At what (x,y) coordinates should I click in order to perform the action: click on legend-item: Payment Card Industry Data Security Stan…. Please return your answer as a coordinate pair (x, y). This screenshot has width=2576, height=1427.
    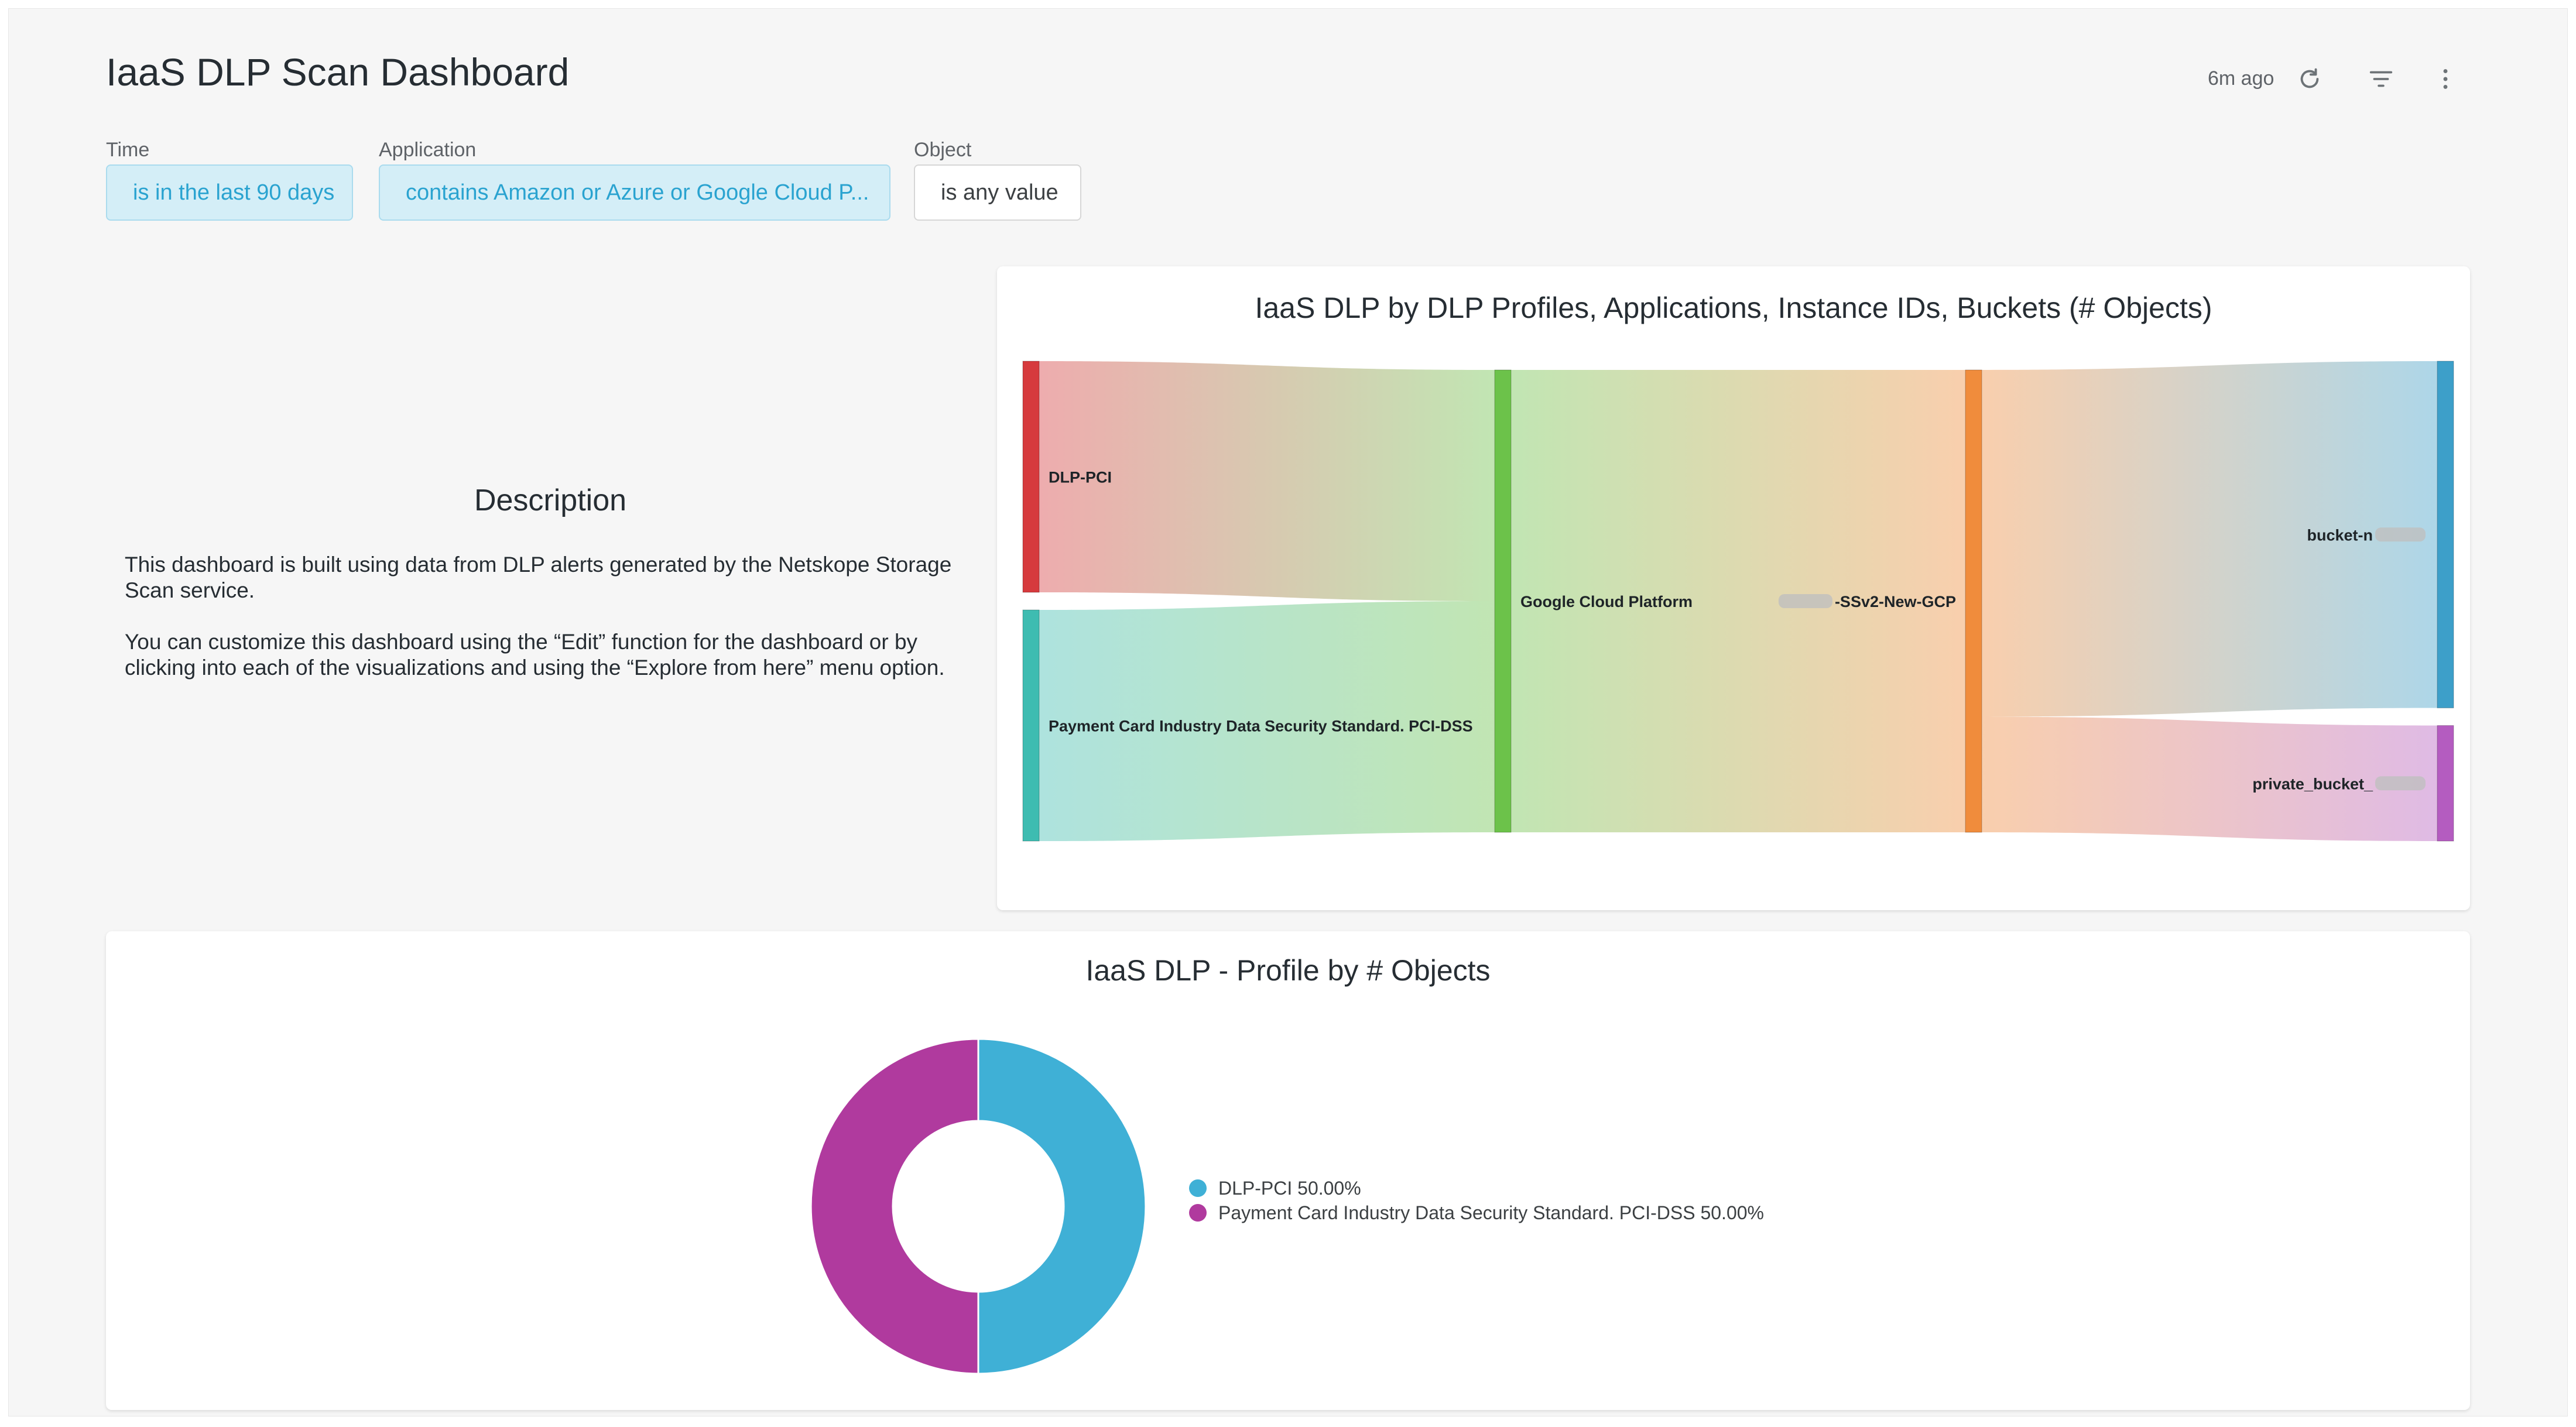
    Looking at the image, I should click on (1476, 1212).